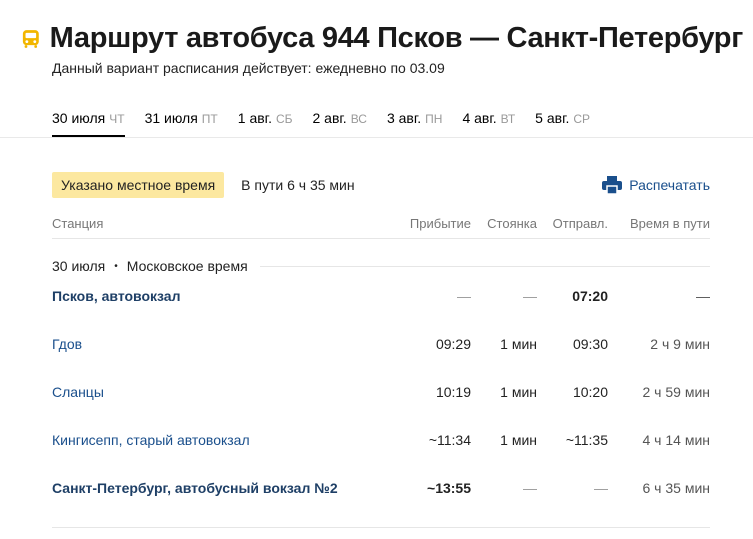 This screenshot has width=753, height=539. I want to click on travel-time: 4 ч 14 мин, so click(676, 440).